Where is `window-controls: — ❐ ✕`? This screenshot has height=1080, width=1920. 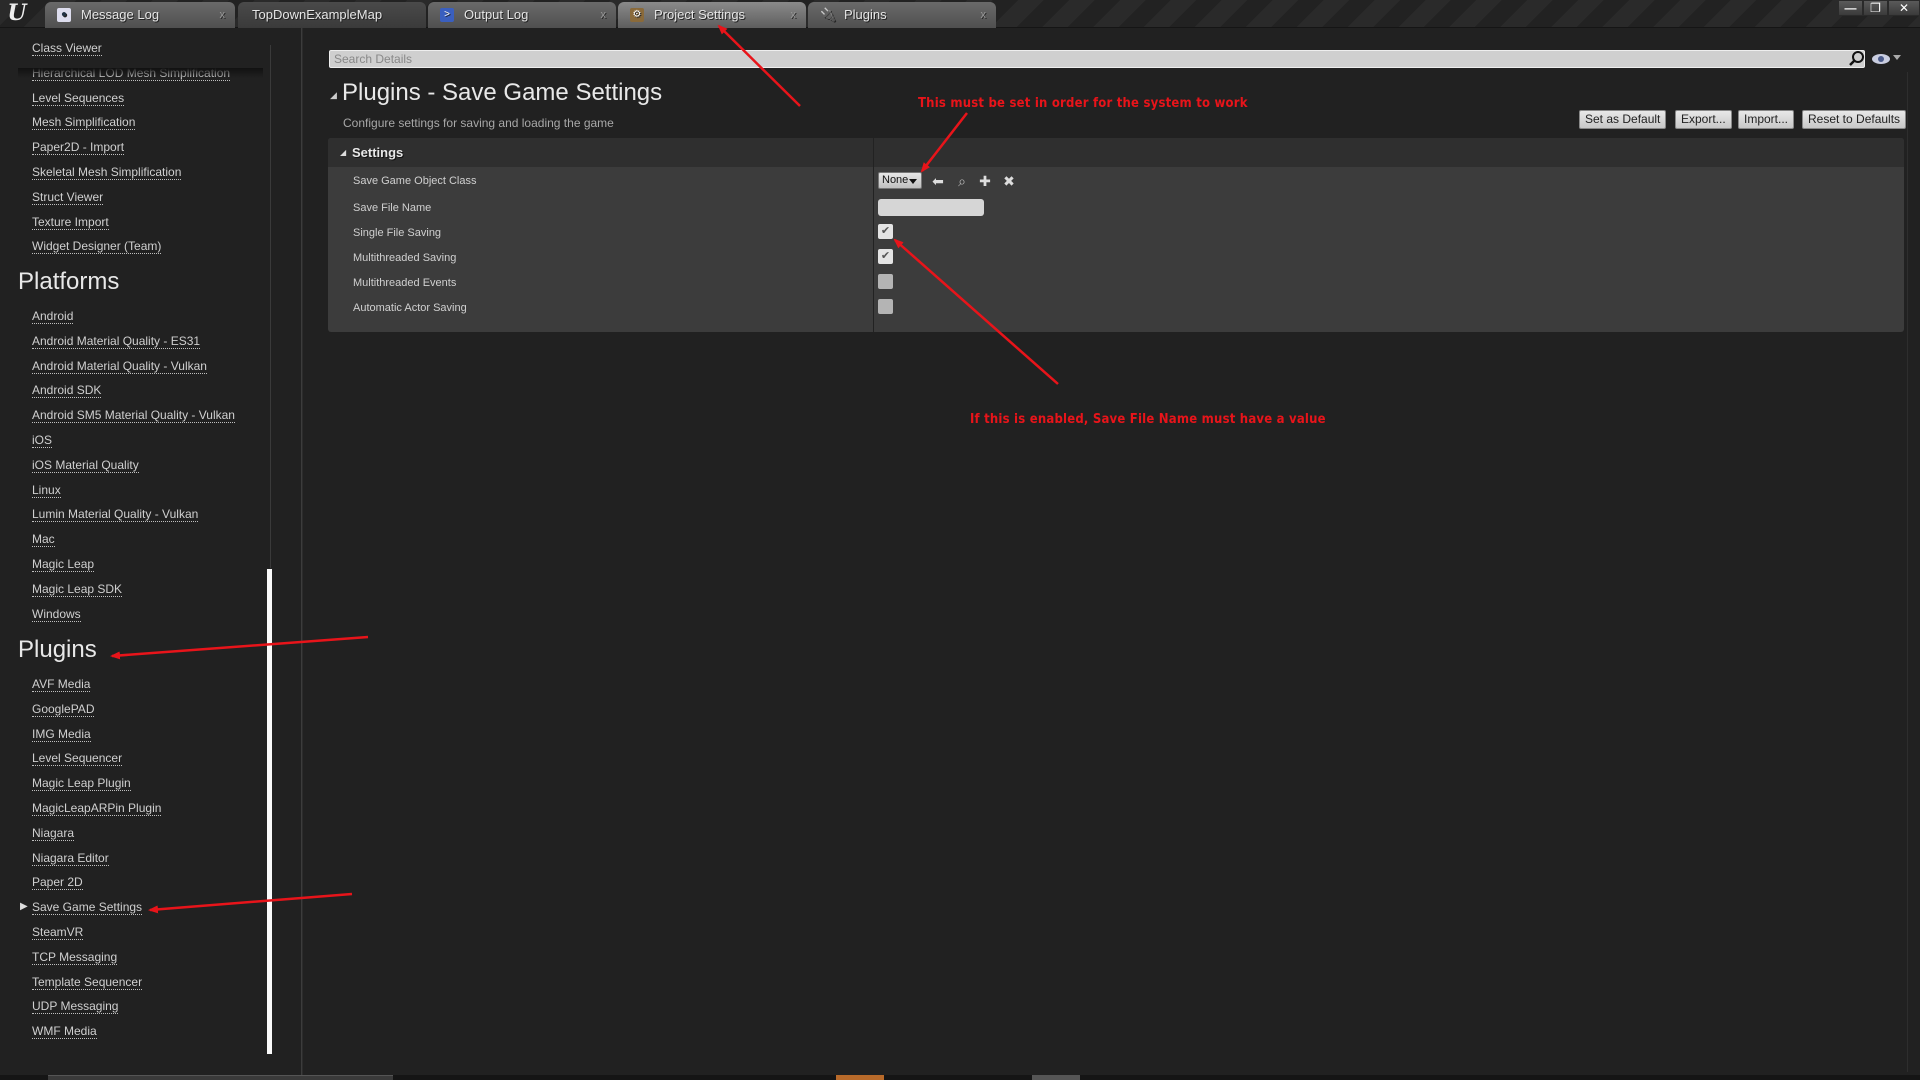 window-controls: — ❐ ✕ is located at coordinates (1879, 8).